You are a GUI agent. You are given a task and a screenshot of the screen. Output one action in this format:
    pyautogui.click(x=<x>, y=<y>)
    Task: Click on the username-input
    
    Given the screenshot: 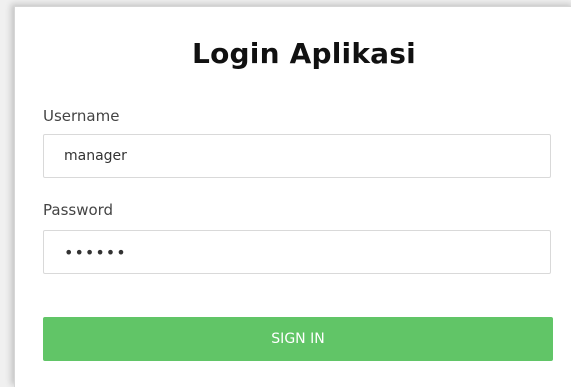 What is the action you would take?
    pyautogui.click(x=297, y=156)
    